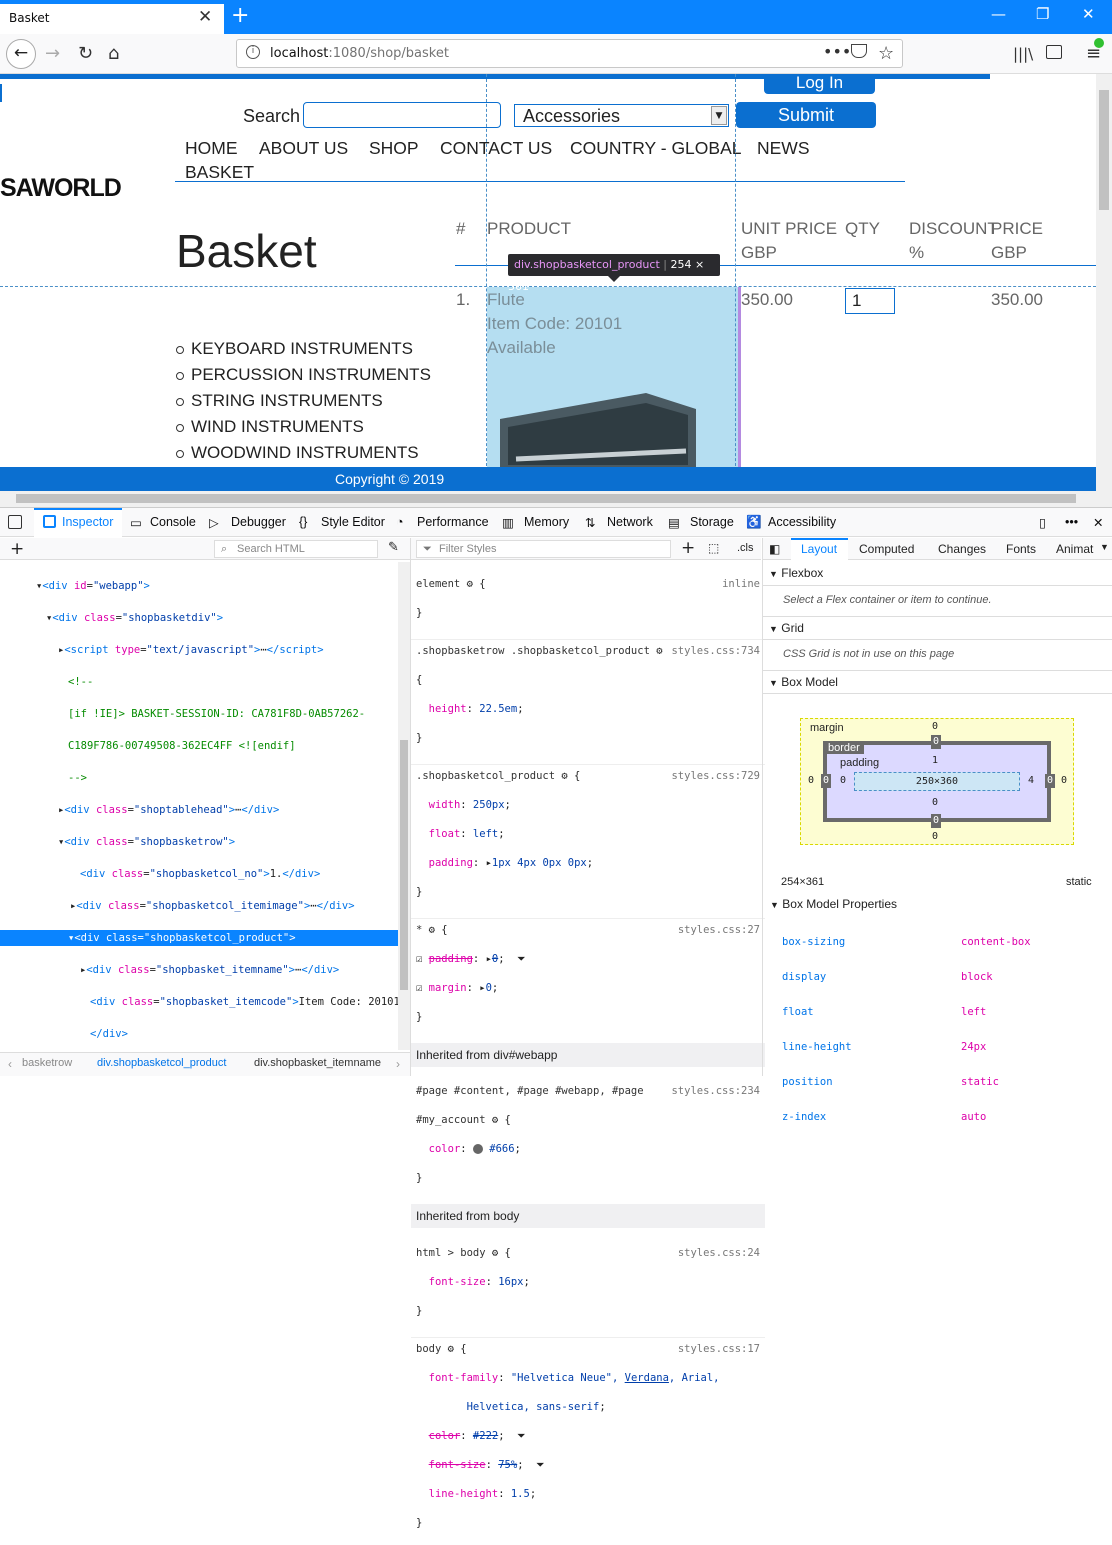 This screenshot has height=1545, width=1112. Describe the element at coordinates (886, 53) in the screenshot. I see `bookmark-star-icon: ☆` at that location.